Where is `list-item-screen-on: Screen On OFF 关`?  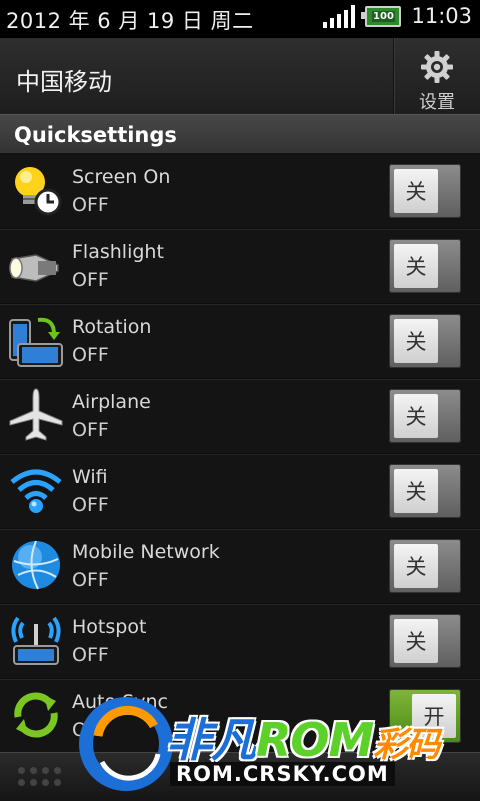 list-item-screen-on: Screen On OFF 关 is located at coordinates (240, 191).